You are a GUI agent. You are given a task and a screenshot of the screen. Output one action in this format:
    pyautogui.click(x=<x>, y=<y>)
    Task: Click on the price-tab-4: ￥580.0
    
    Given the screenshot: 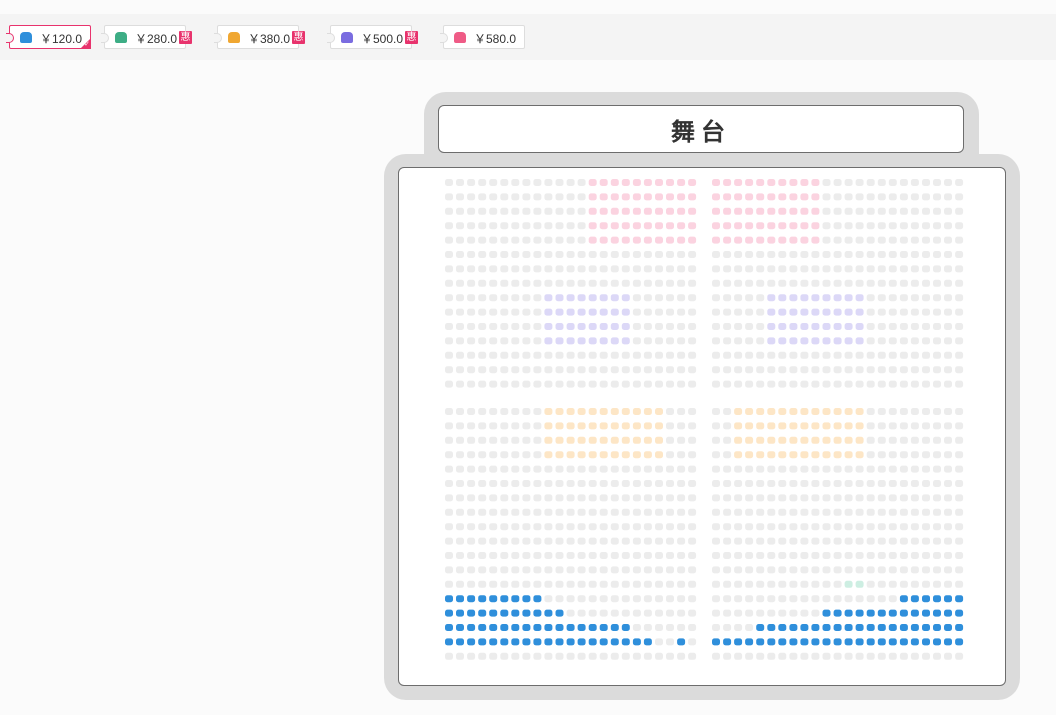 What is the action you would take?
    pyautogui.click(x=482, y=37)
    